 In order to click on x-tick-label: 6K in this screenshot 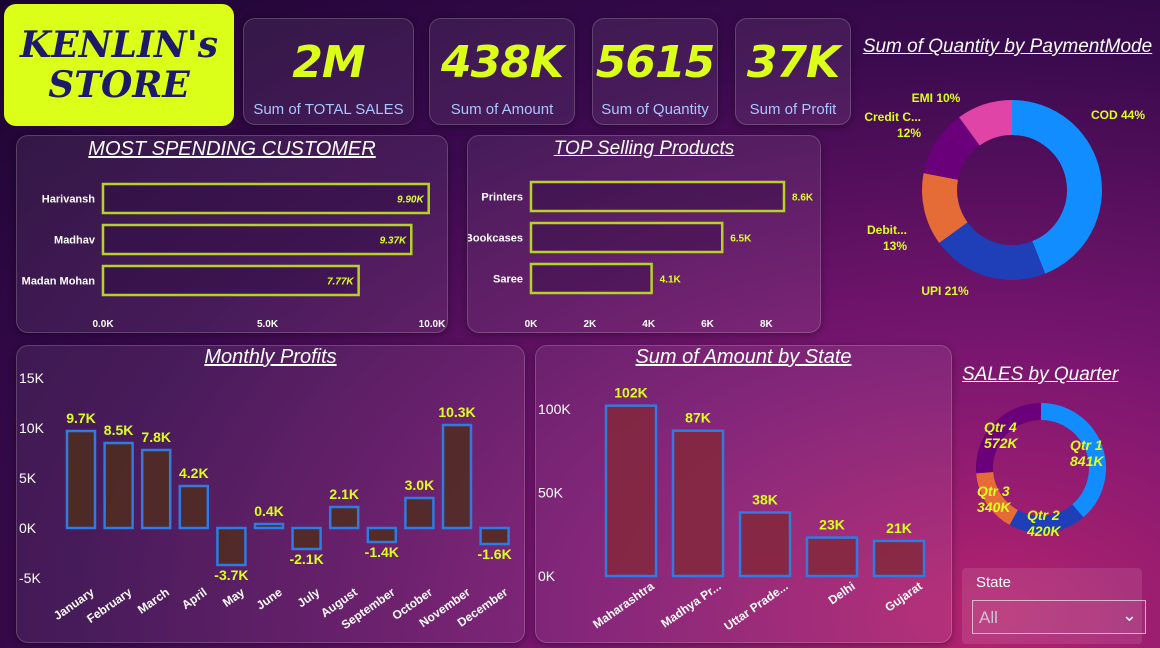, I will do `click(708, 324)`.